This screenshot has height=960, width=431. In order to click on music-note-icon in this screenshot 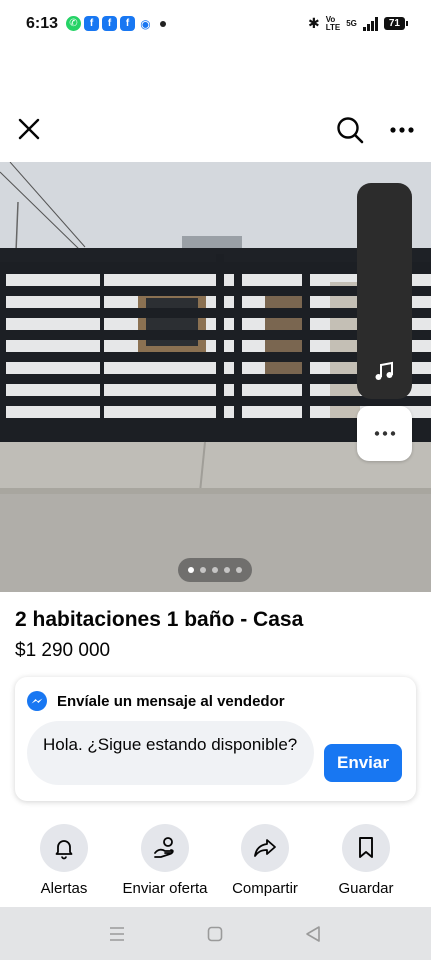, I will do `click(384, 370)`.